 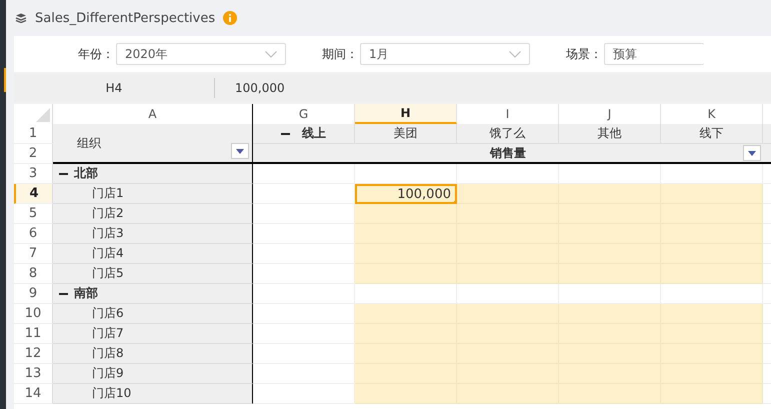 What do you see at coordinates (107, 273) in the screenshot?
I see `member-label: 门店5` at bounding box center [107, 273].